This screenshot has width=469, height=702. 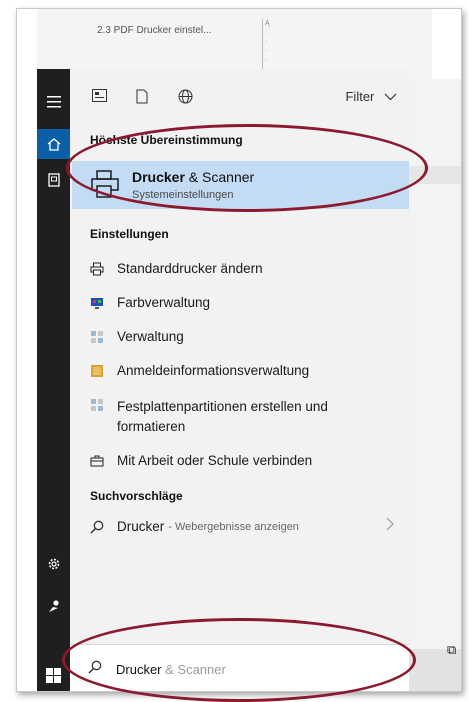 What do you see at coordinates (360, 96) in the screenshot?
I see `filter-label: Filter` at bounding box center [360, 96].